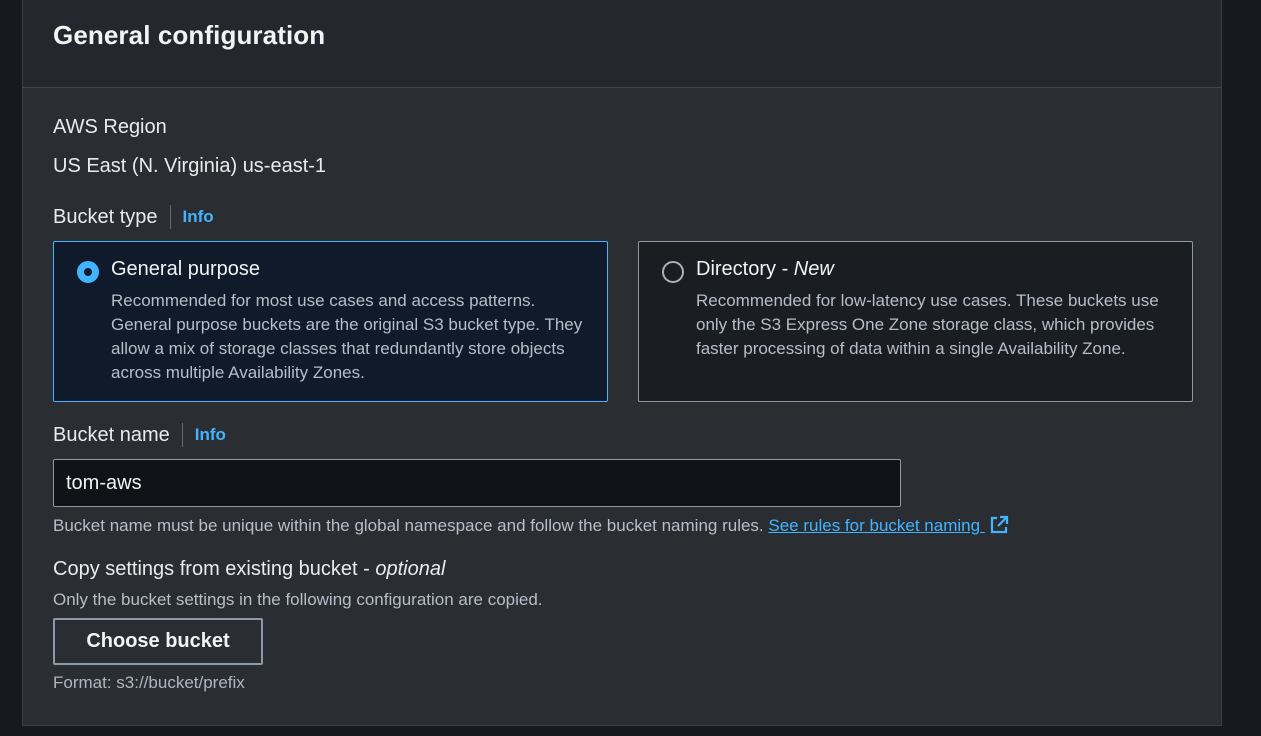 This screenshot has width=1261, height=736. Describe the element at coordinates (198, 217) in the screenshot. I see `bucket-type-info-link: Info` at that location.